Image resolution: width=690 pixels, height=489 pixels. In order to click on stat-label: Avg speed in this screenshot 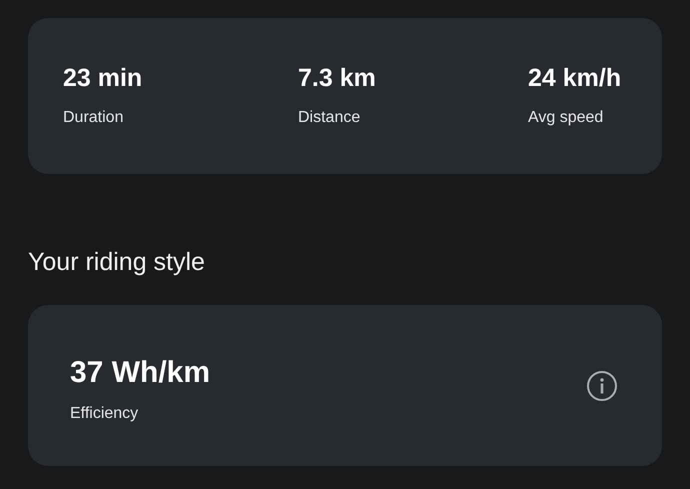, I will do `click(566, 118)`.